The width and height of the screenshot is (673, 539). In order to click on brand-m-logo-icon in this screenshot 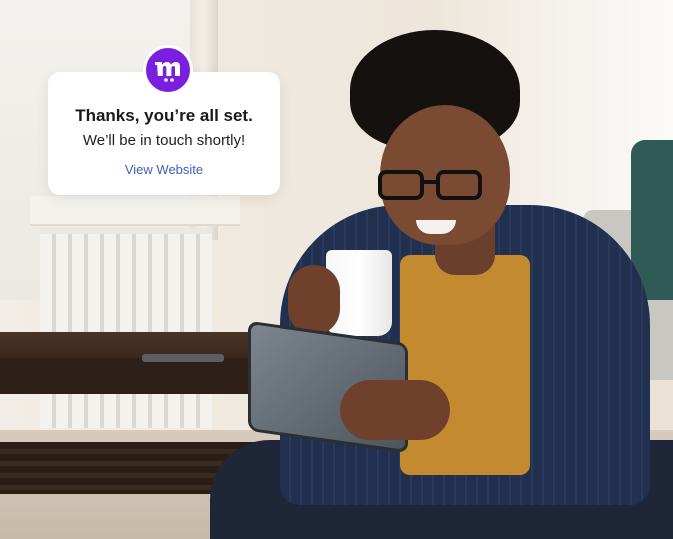, I will do `click(168, 70)`.